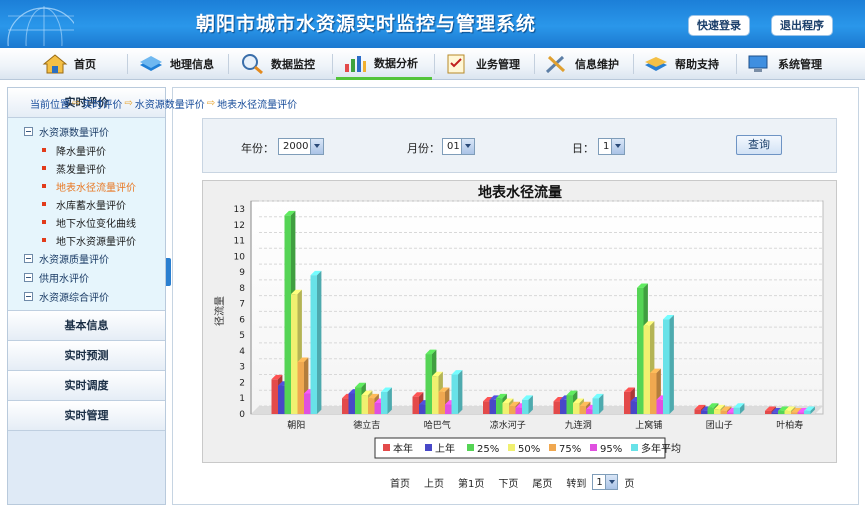 Image resolution: width=865 pixels, height=512 pixels. Describe the element at coordinates (96, 188) in the screenshot. I see `tree-leaf-label: 地表水径流量评价` at that location.